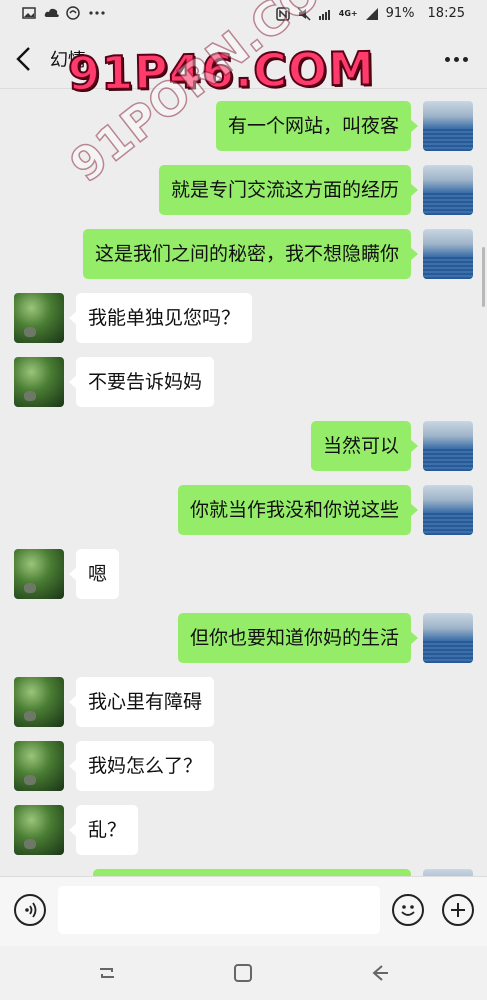 The width and height of the screenshot is (487, 1000). I want to click on message-bubble-sent: 当然可以, so click(364, 446).